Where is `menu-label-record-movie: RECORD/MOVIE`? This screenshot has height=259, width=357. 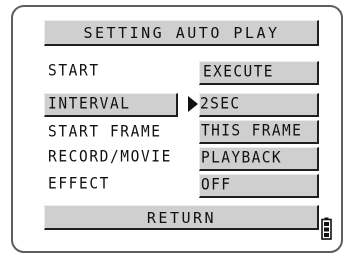
menu-label-record-movie: RECORD/MOVIE is located at coordinates (110, 157).